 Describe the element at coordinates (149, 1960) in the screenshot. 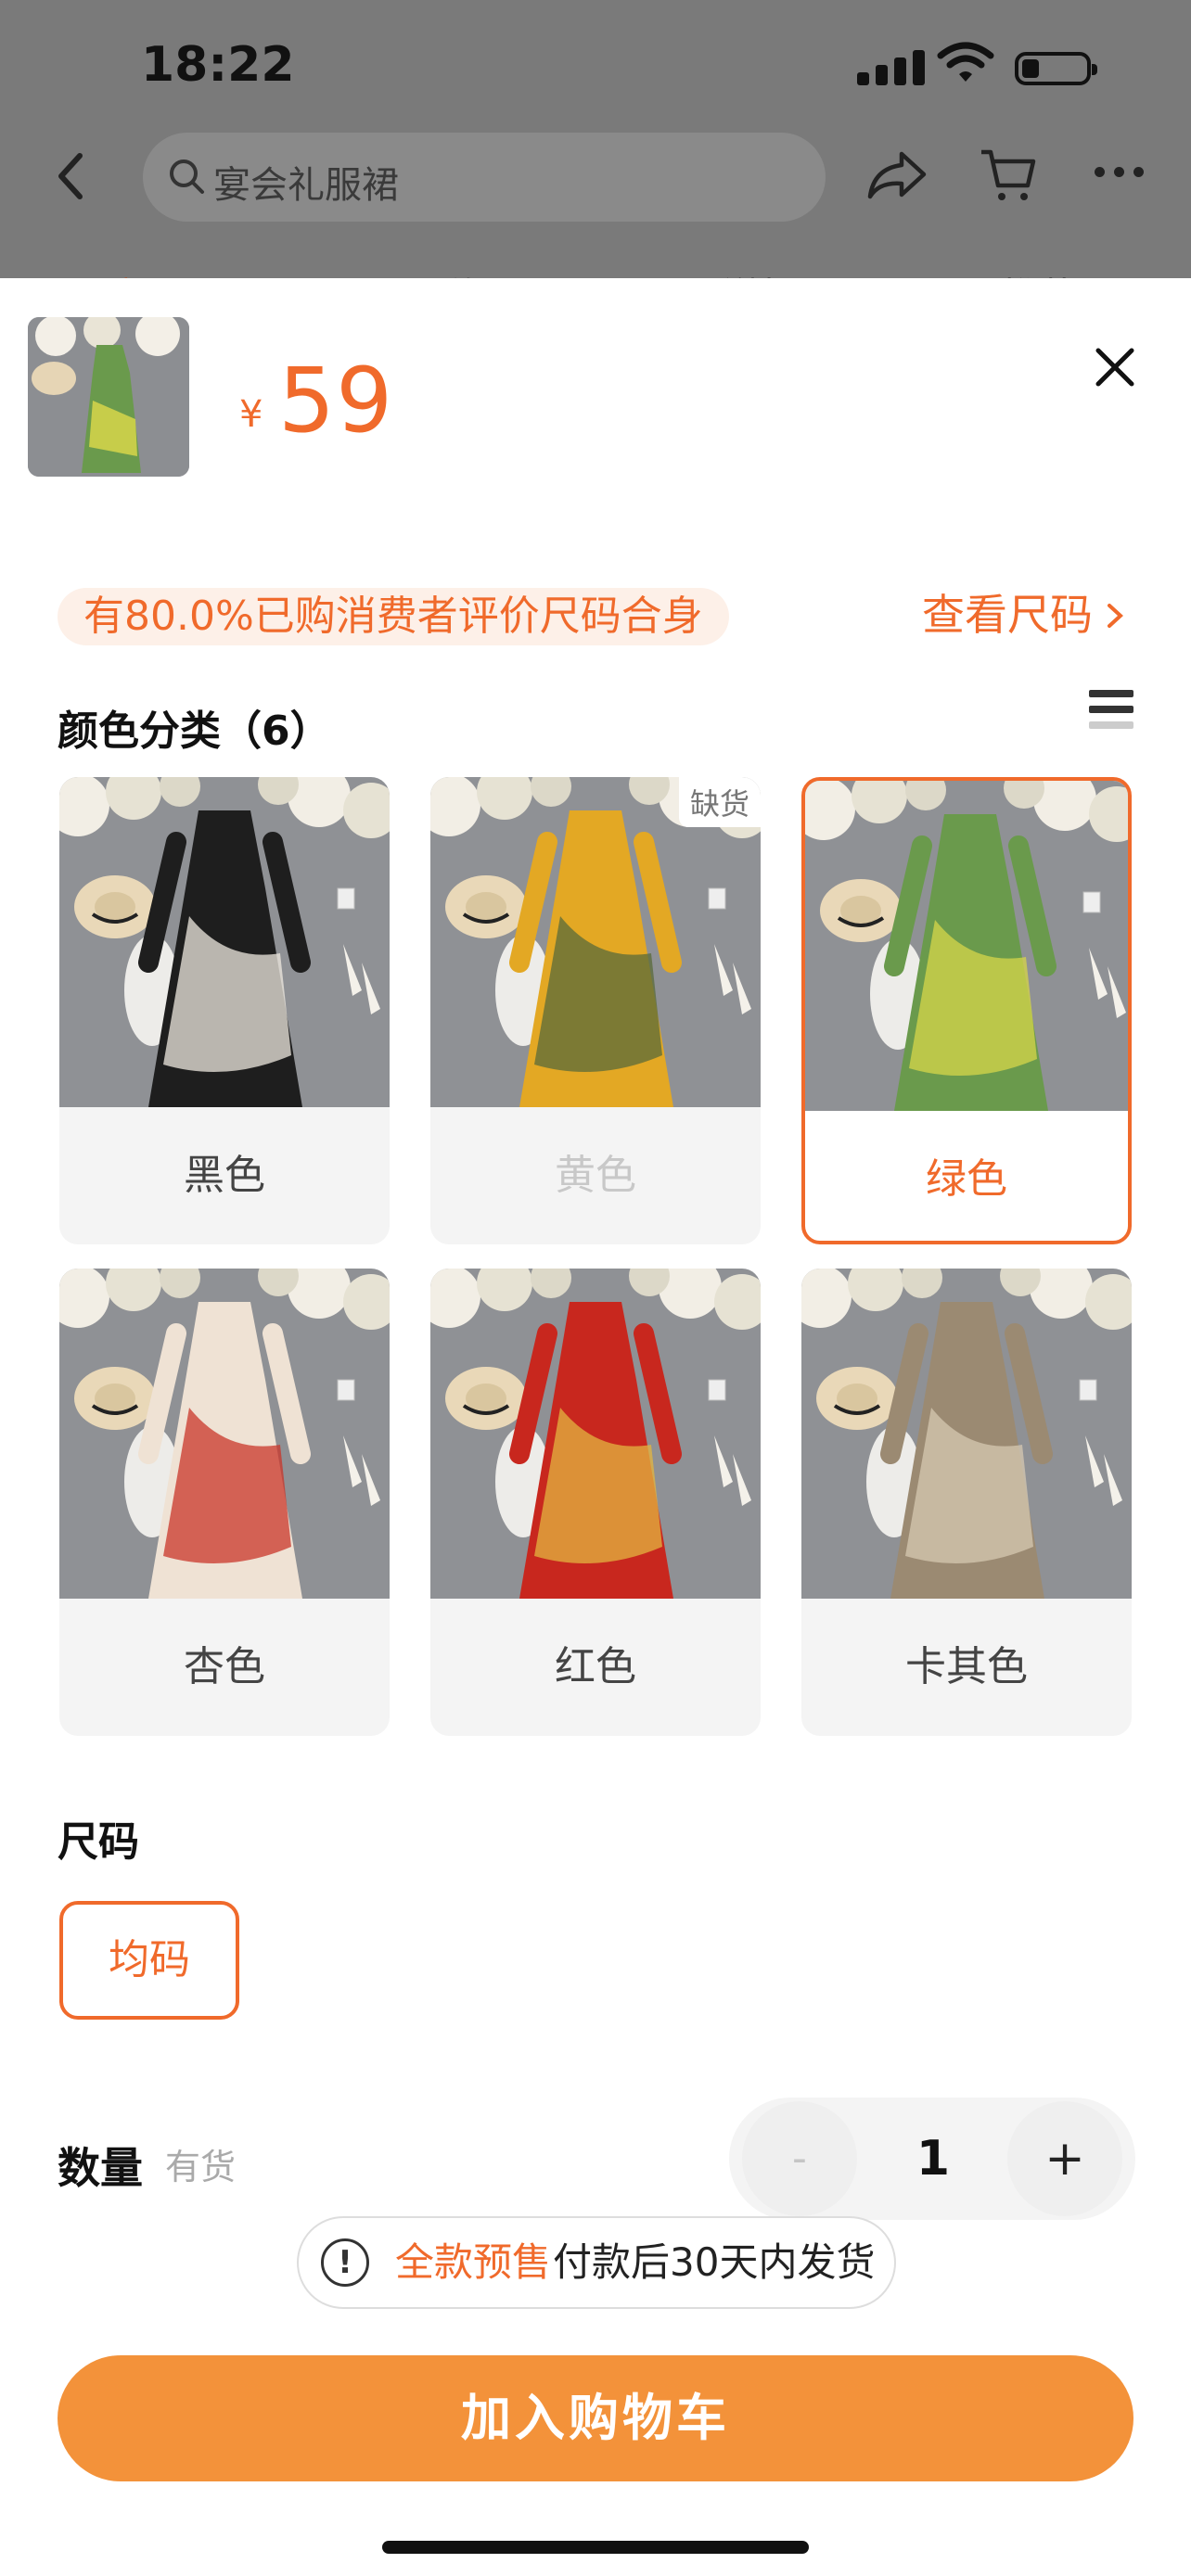

I see `size-option-one-size: 均码` at that location.